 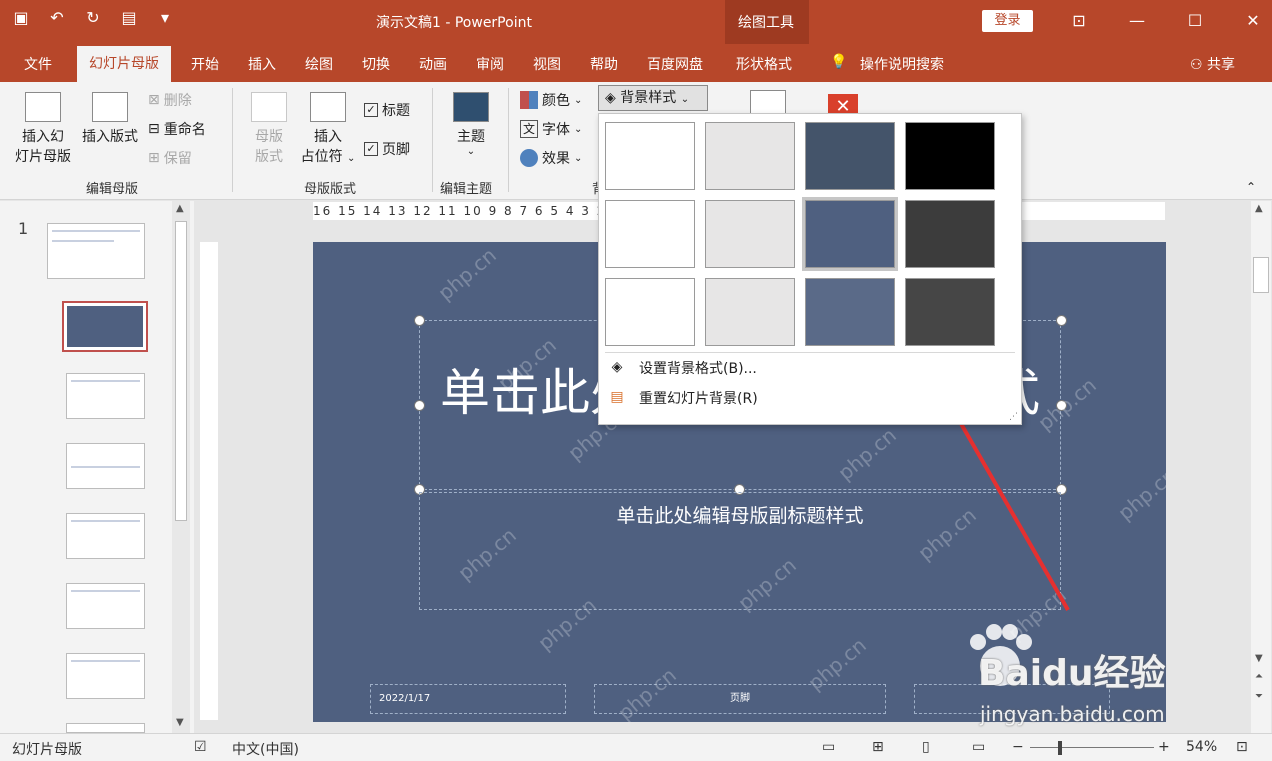 I want to click on tab-insert: 插入, so click(x=262, y=64).